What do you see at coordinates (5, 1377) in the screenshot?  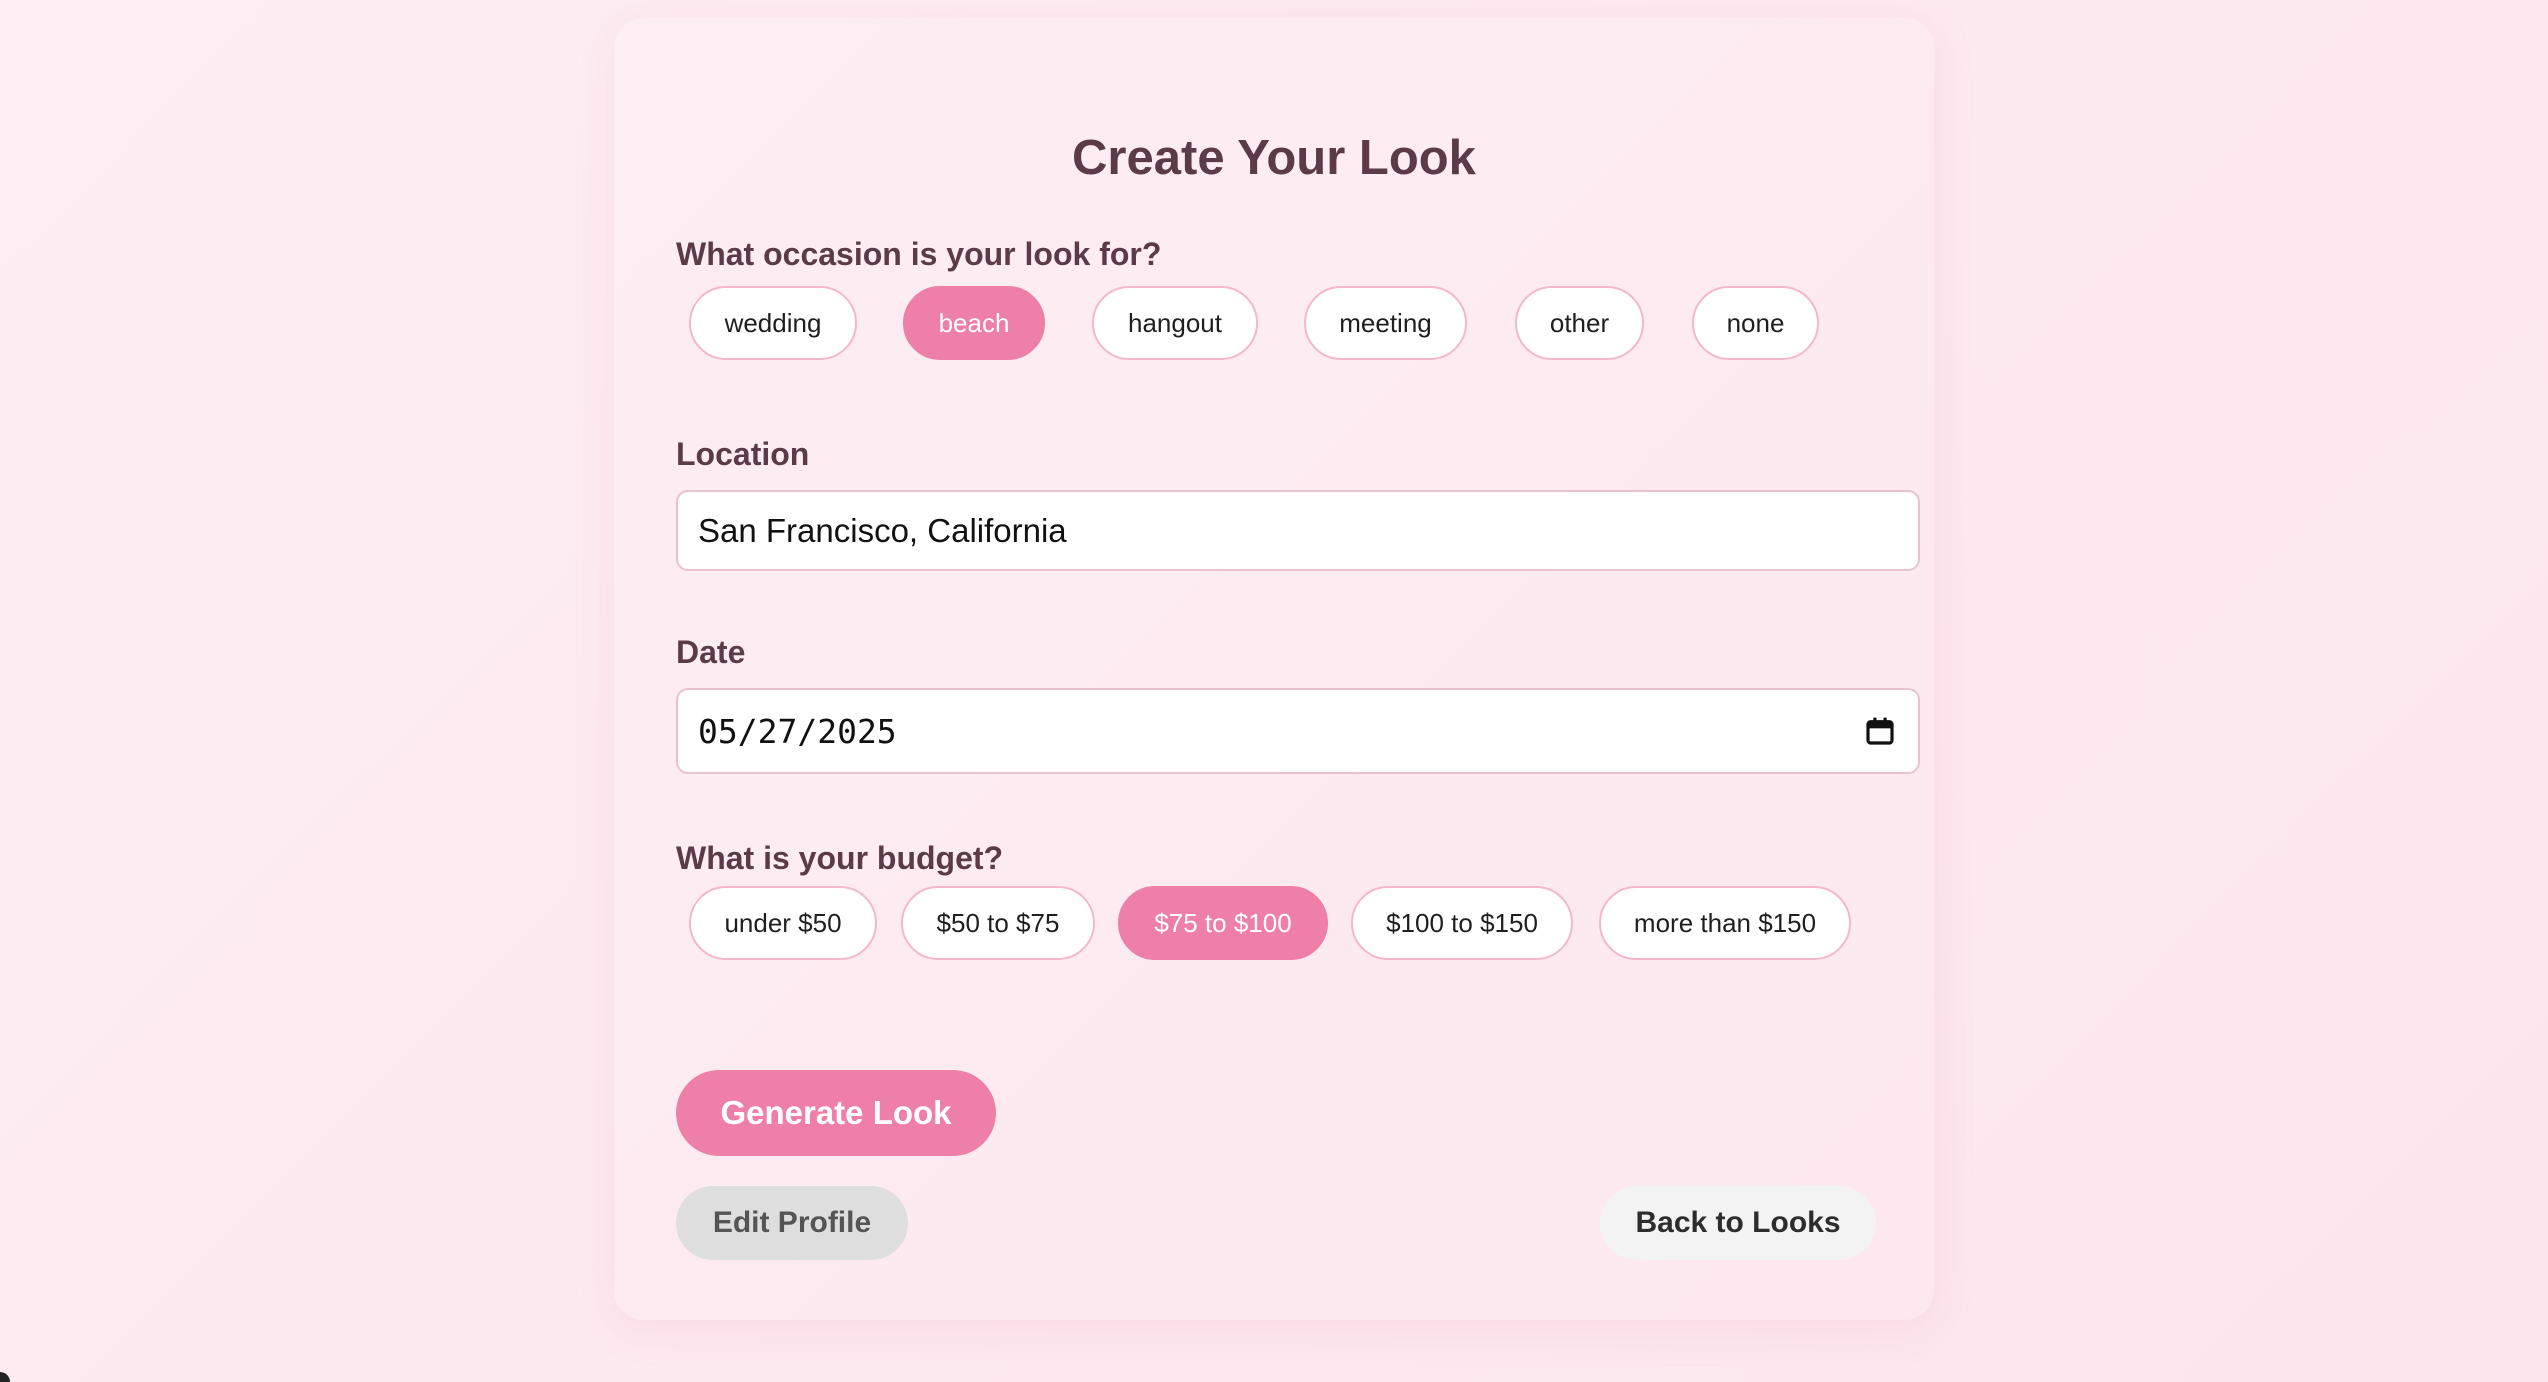 I see `window-corner` at bounding box center [5, 1377].